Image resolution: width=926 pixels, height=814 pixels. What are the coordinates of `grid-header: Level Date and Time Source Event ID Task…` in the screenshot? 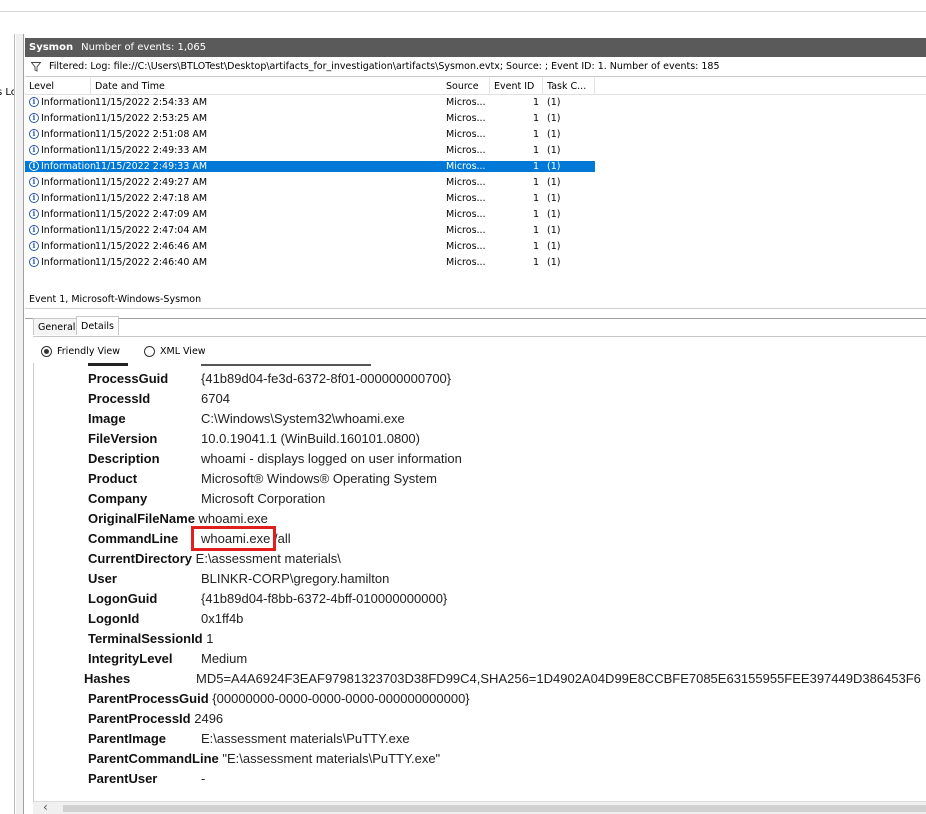 It's located at (475, 86).